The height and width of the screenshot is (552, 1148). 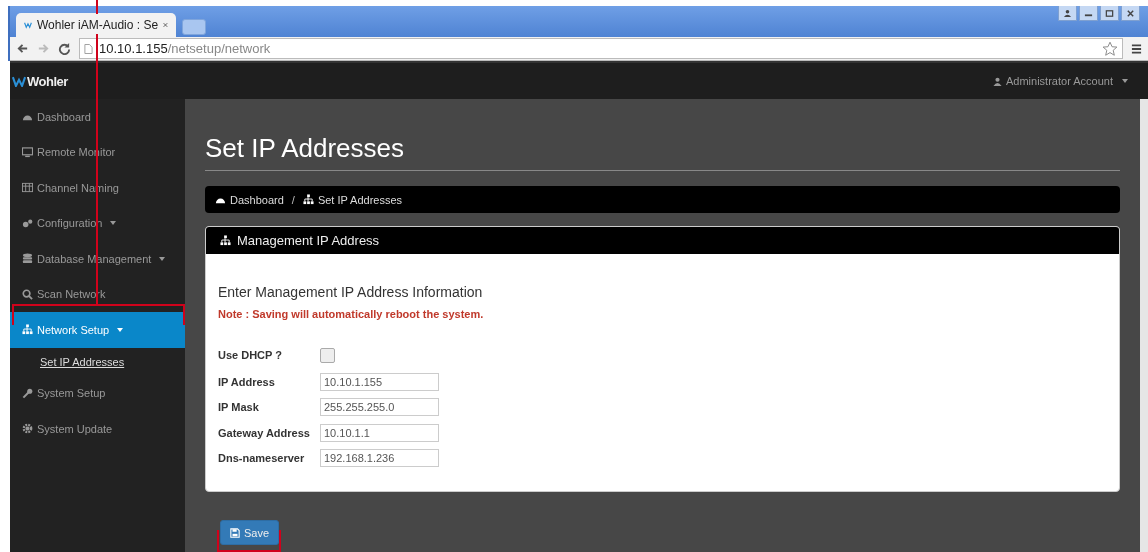 I want to click on monitor-icon, so click(x=27, y=152).